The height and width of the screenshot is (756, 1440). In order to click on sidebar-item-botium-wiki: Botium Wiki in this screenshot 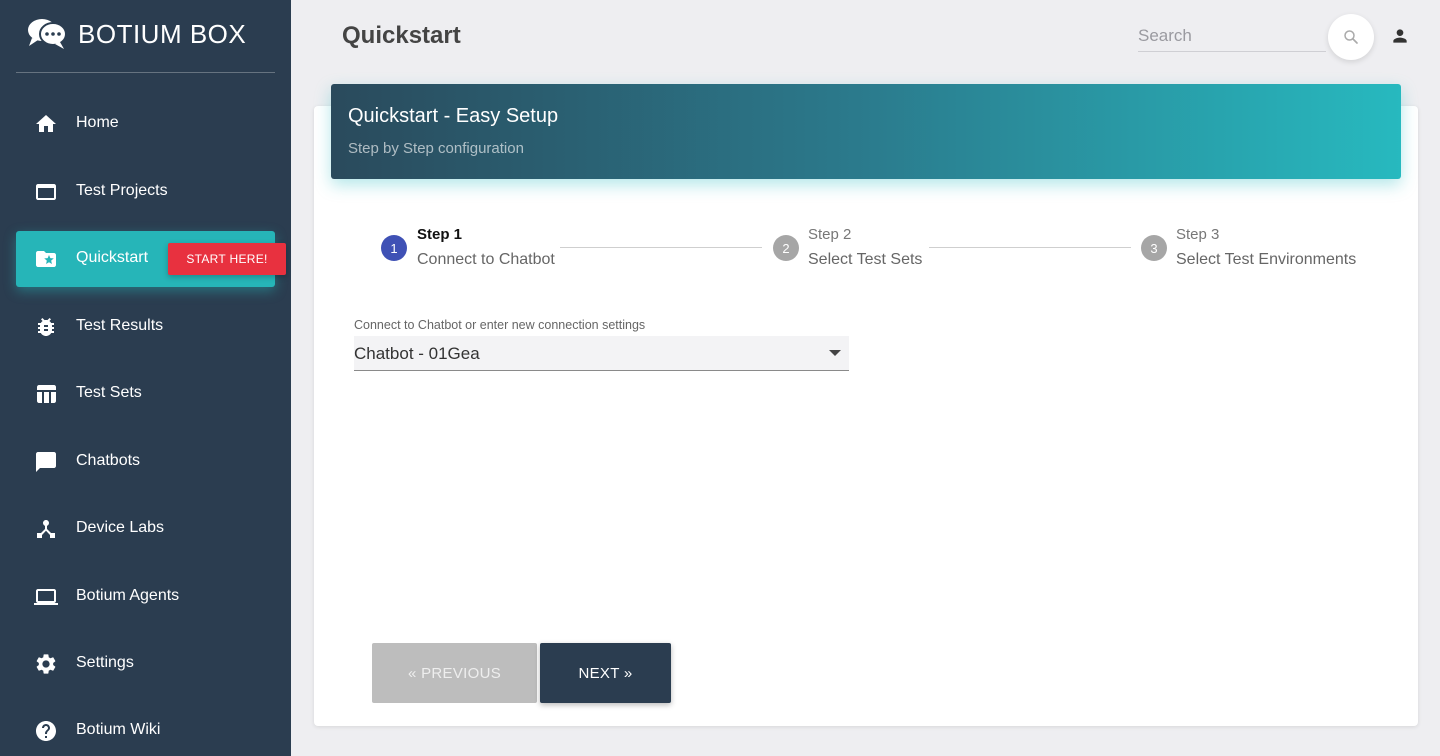, I will do `click(145, 729)`.